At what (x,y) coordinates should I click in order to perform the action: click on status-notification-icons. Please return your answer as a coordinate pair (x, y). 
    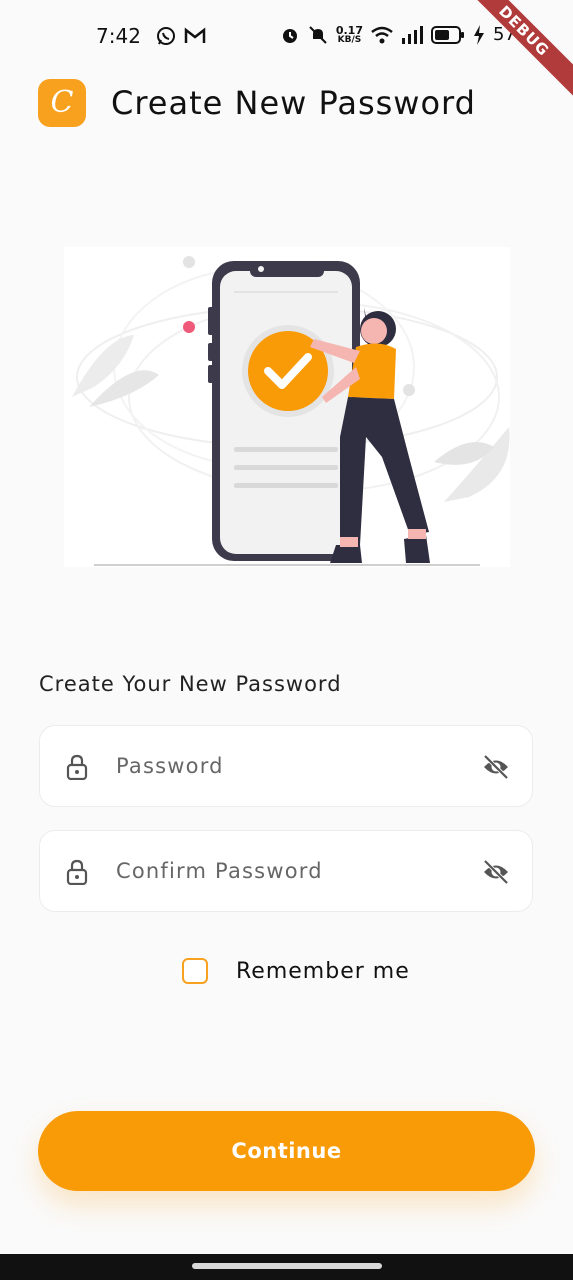
    Looking at the image, I should click on (181, 36).